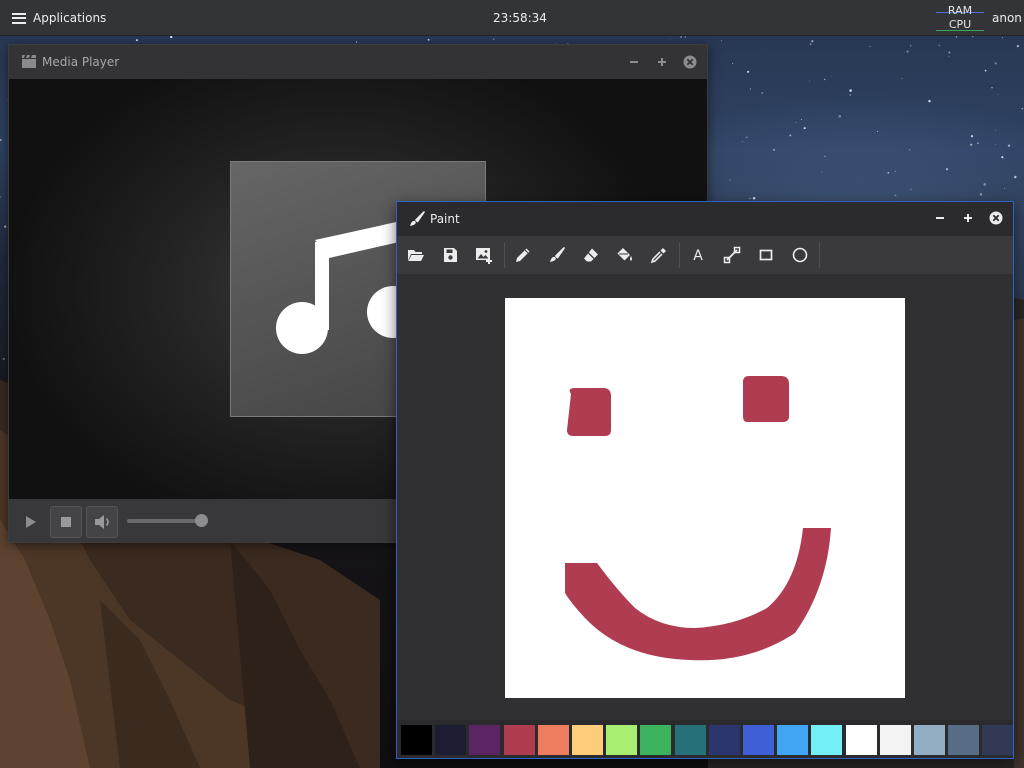  I want to click on brush-icon, so click(557, 254).